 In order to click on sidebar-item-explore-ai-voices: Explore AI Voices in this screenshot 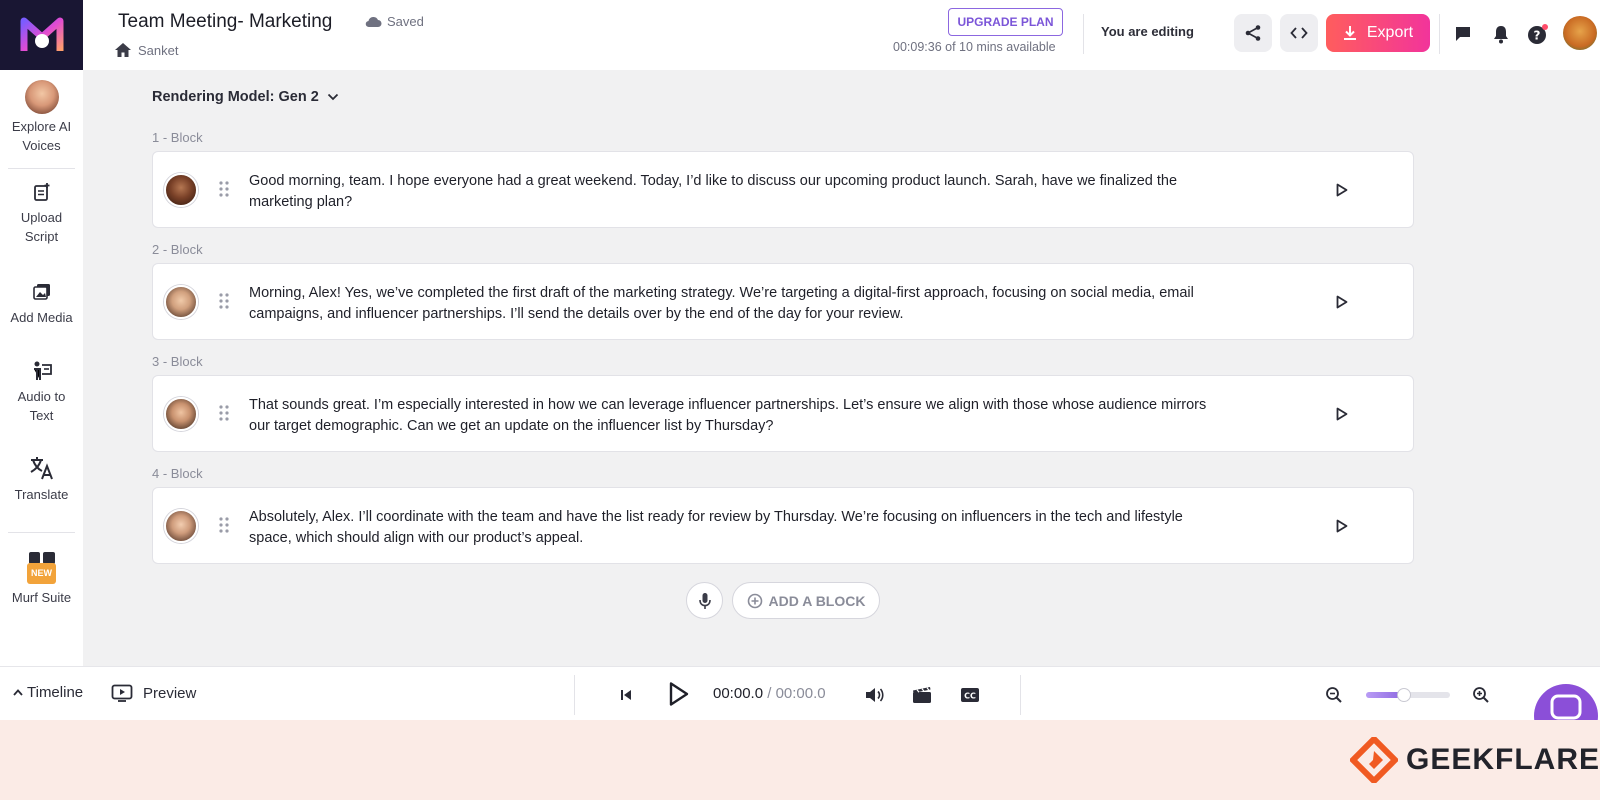, I will do `click(41, 117)`.